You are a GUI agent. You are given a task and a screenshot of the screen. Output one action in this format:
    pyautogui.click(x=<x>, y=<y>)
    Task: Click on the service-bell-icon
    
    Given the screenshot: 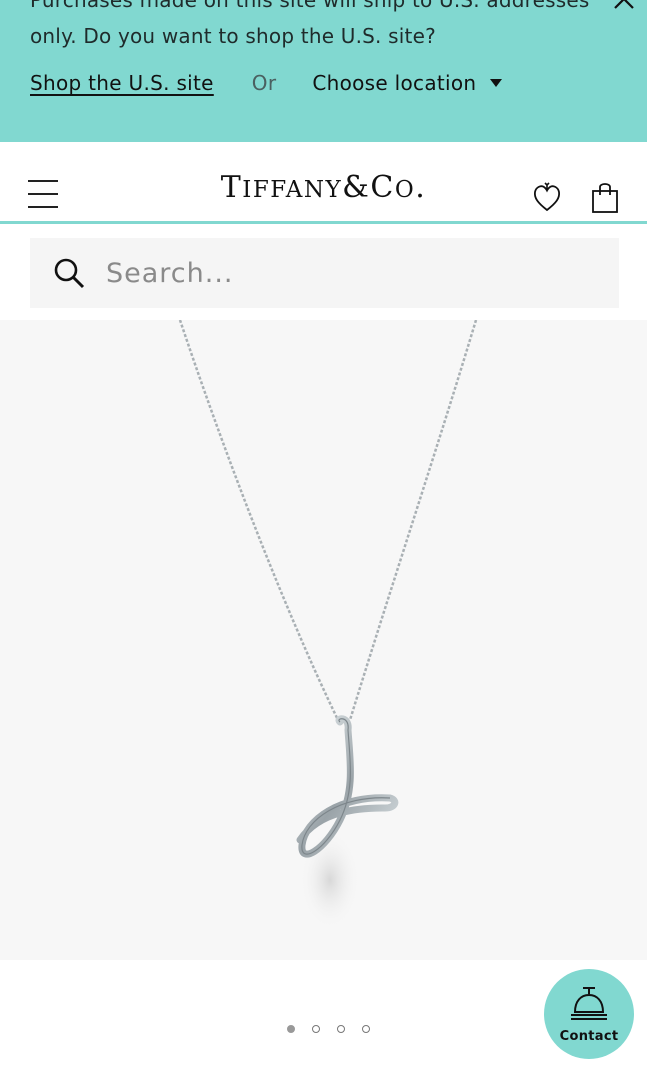 What is the action you would take?
    pyautogui.click(x=589, y=1006)
    